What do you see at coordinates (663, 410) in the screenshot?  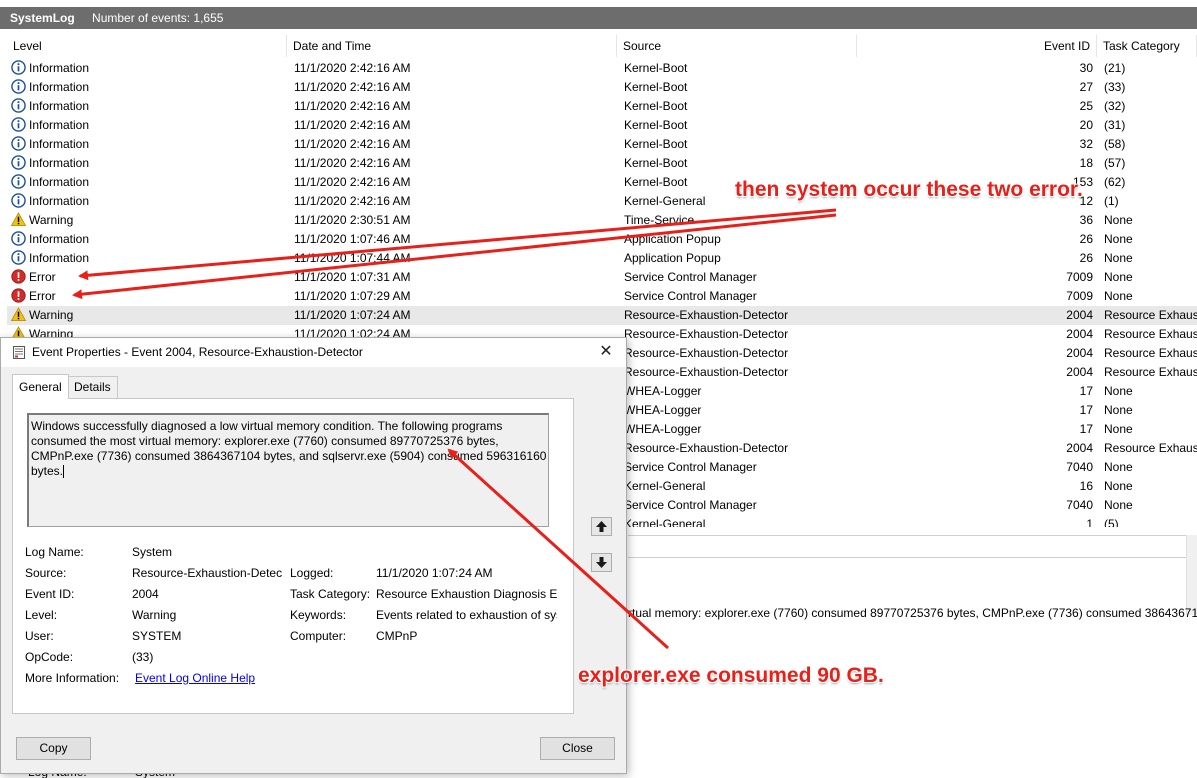 I see `event-source-text: WHEA-Logger` at bounding box center [663, 410].